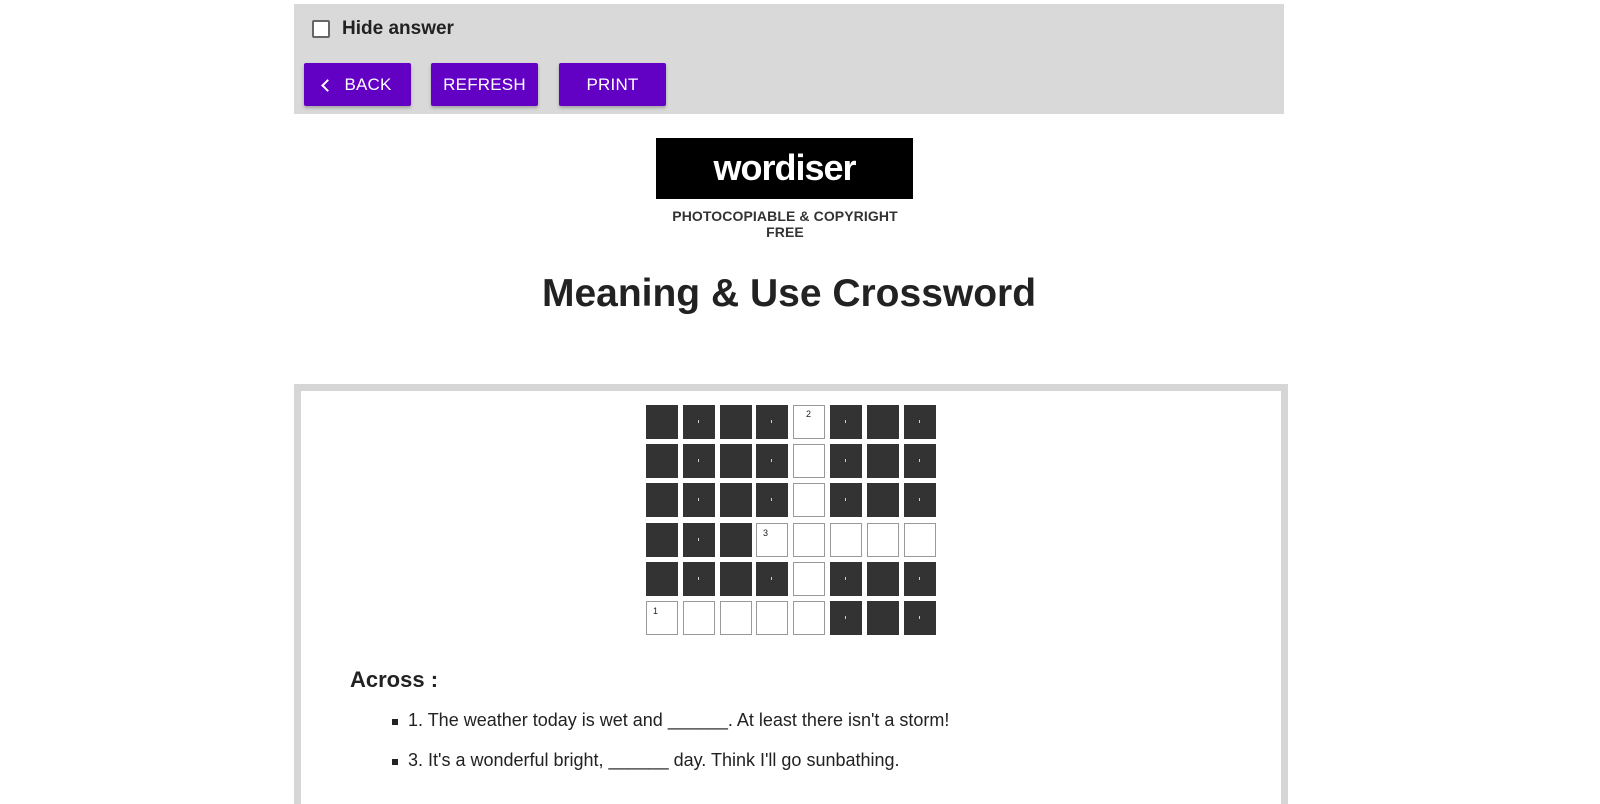 Image resolution: width=1600 pixels, height=804 pixels. Describe the element at coordinates (809, 414) in the screenshot. I see `clue-number: 2` at that location.